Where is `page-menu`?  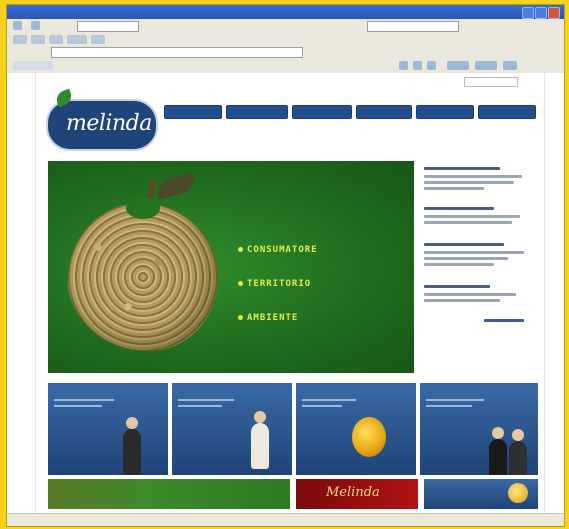 page-menu is located at coordinates (458, 65).